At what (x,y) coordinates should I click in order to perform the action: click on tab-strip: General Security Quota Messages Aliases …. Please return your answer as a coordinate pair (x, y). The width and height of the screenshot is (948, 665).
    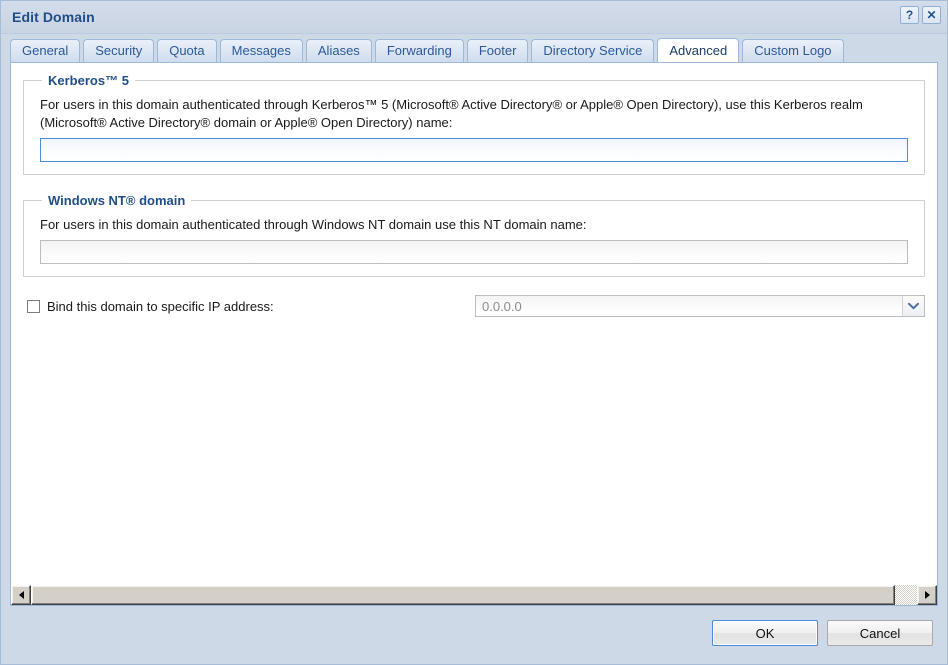
    Looking at the image, I should click on (474, 48).